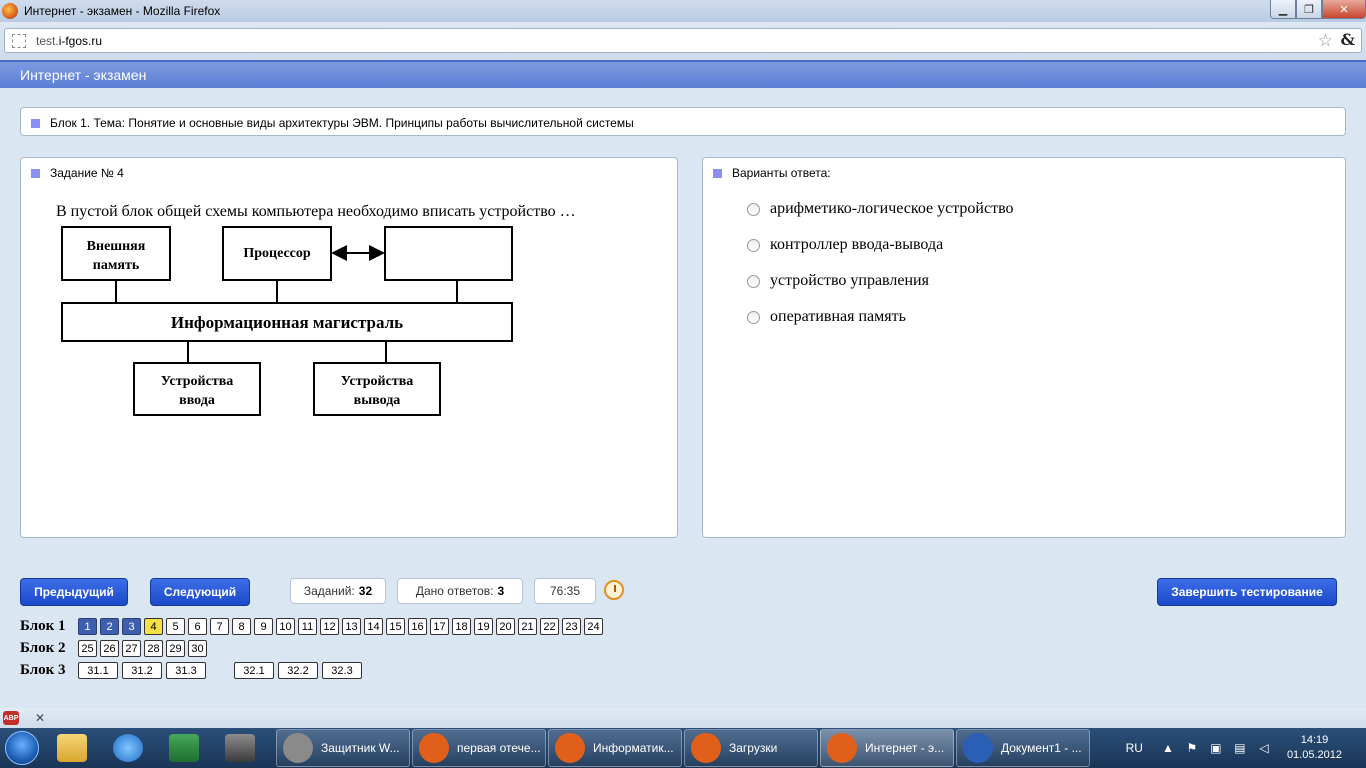  I want to click on network-icon: ▤, so click(1240, 748).